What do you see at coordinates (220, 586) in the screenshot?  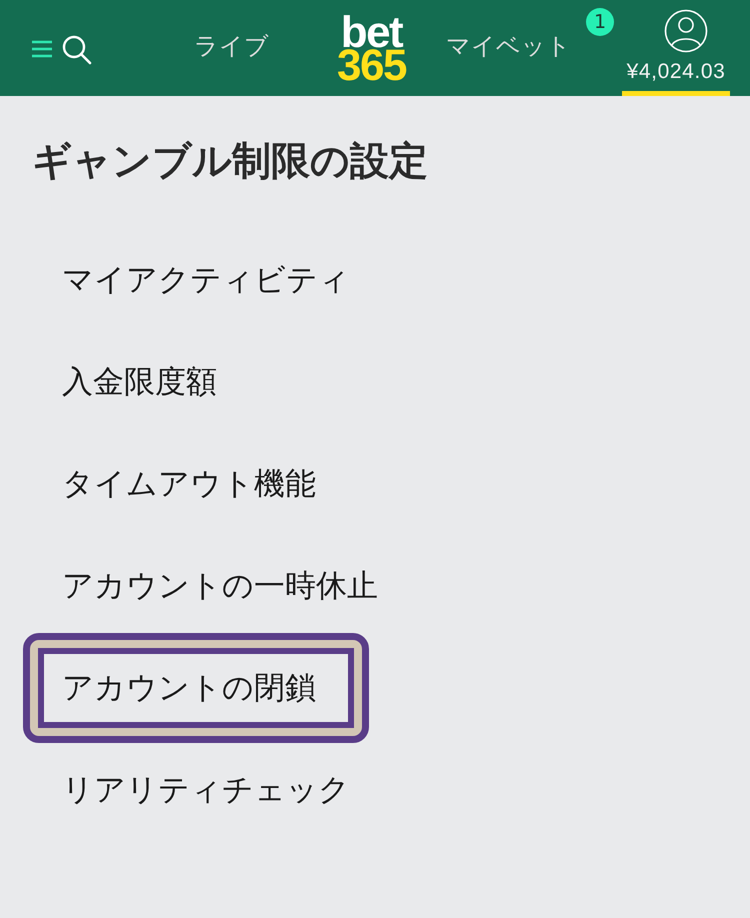 I see `menu-item: アカウントの一時休止` at bounding box center [220, 586].